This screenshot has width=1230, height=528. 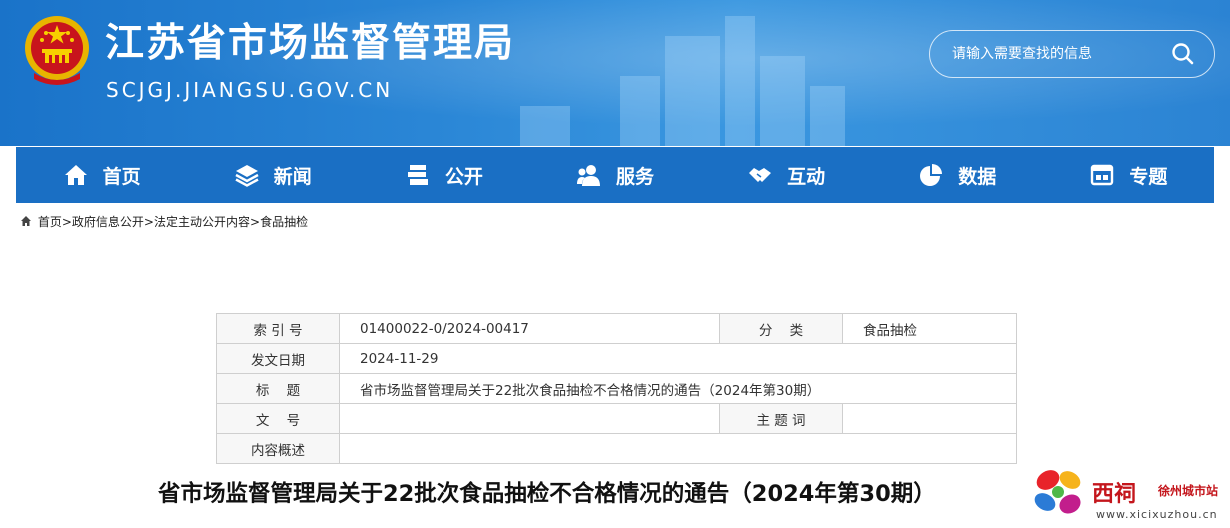 What do you see at coordinates (278, 388) in the screenshot?
I see `title-label: 标 题` at bounding box center [278, 388].